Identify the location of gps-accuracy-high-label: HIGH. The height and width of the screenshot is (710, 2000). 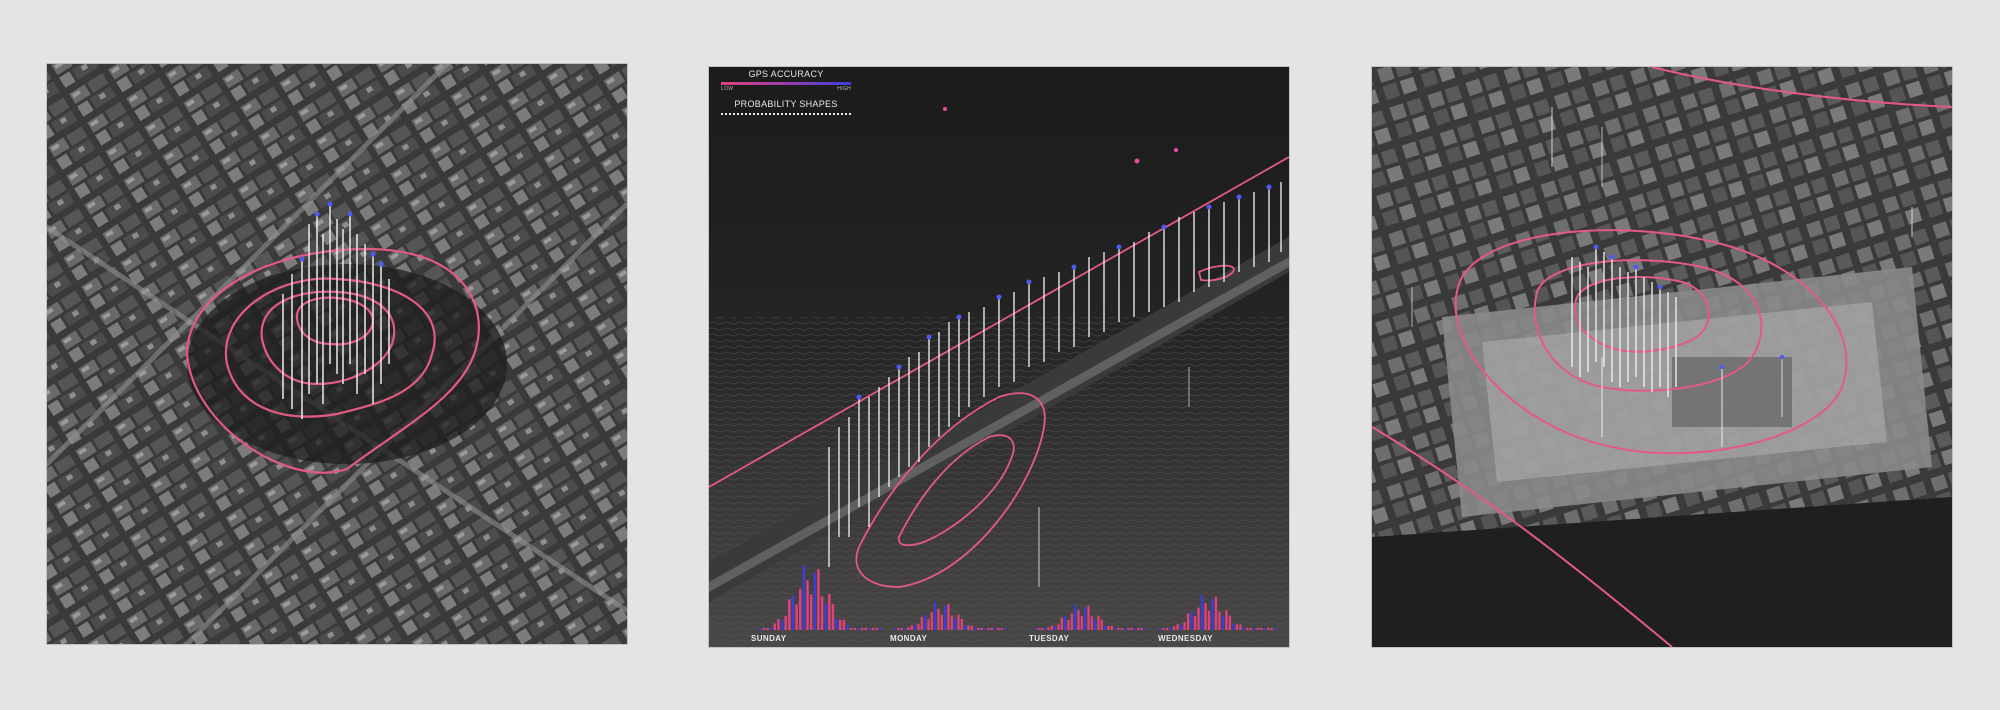
(844, 89).